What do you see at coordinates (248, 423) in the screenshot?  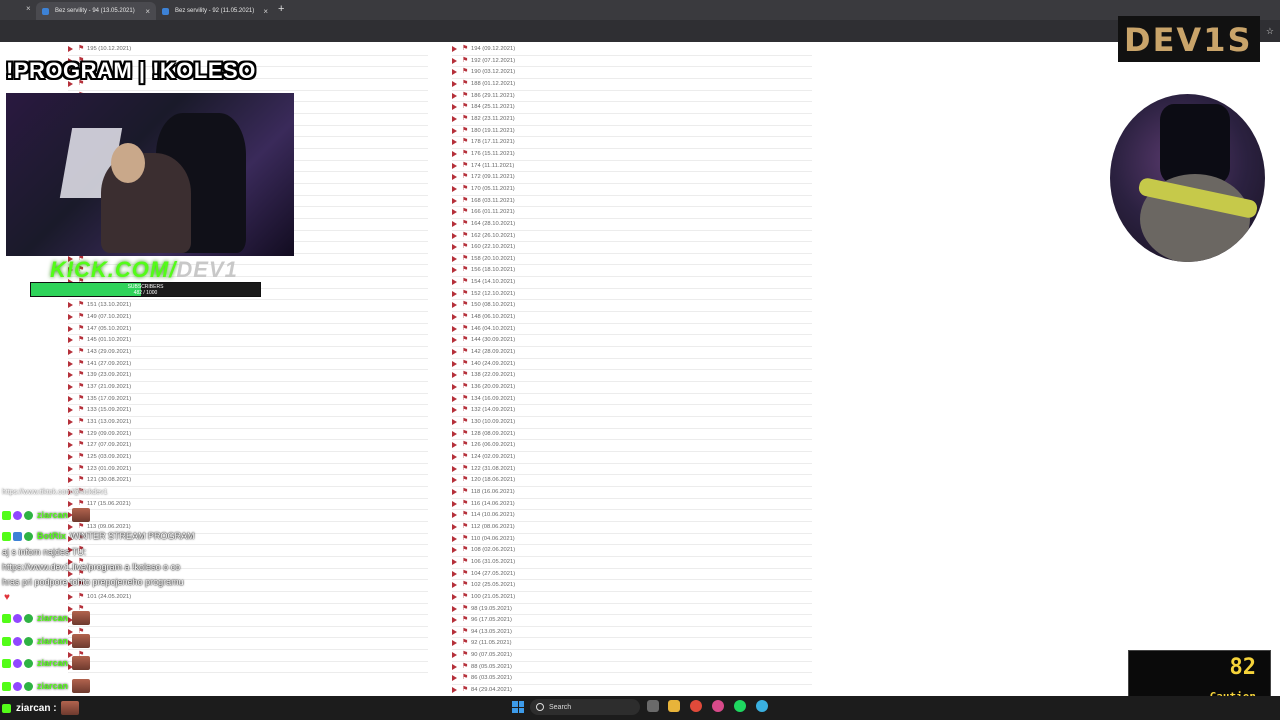 I see `list-item: ⚑ 131 (13.09.2021)` at bounding box center [248, 423].